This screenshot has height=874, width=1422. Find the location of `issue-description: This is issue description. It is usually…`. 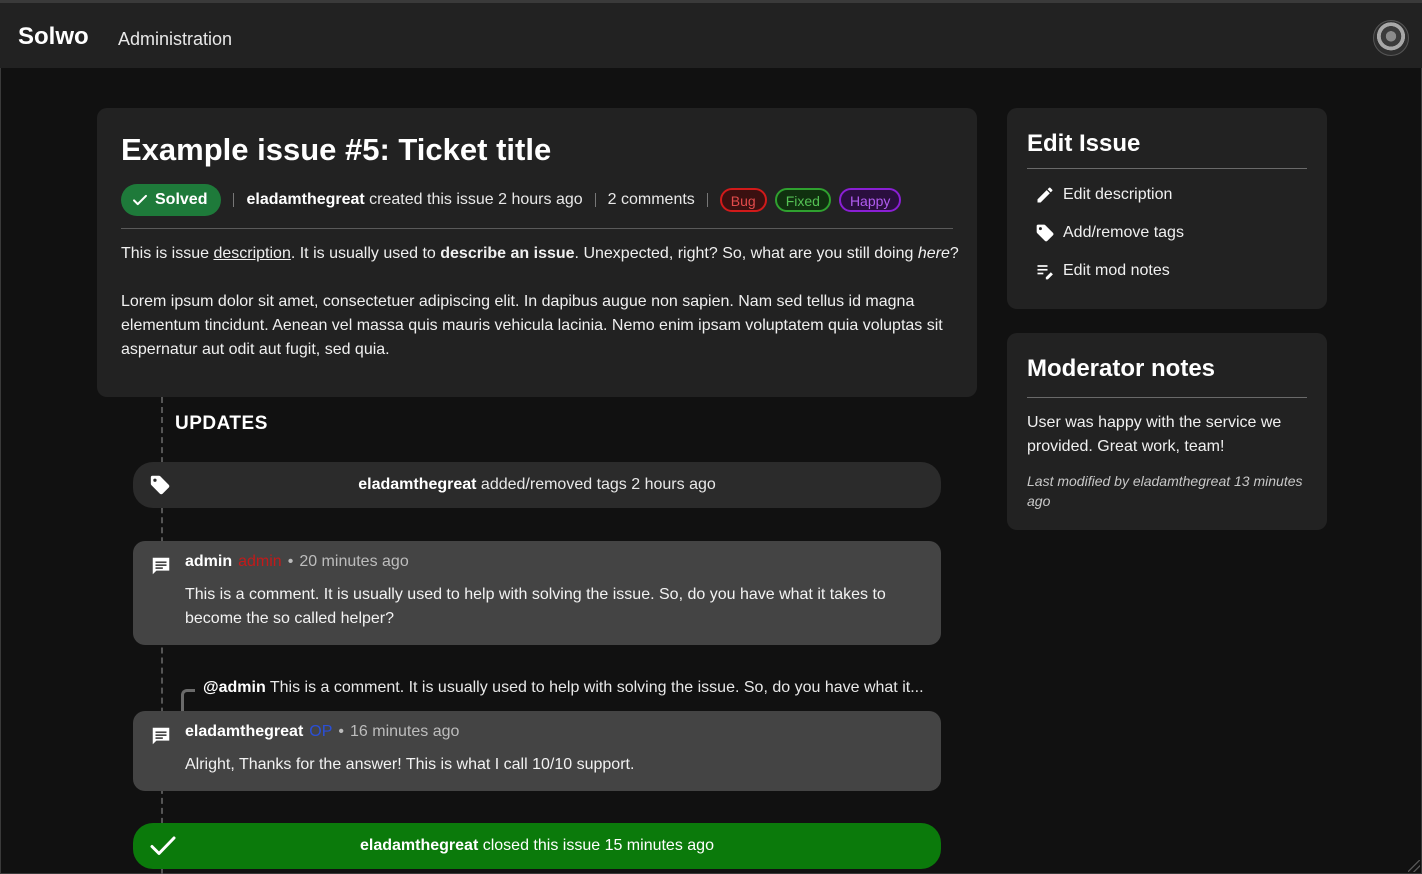

issue-description: This is issue description. It is usually… is located at coordinates (541, 314).